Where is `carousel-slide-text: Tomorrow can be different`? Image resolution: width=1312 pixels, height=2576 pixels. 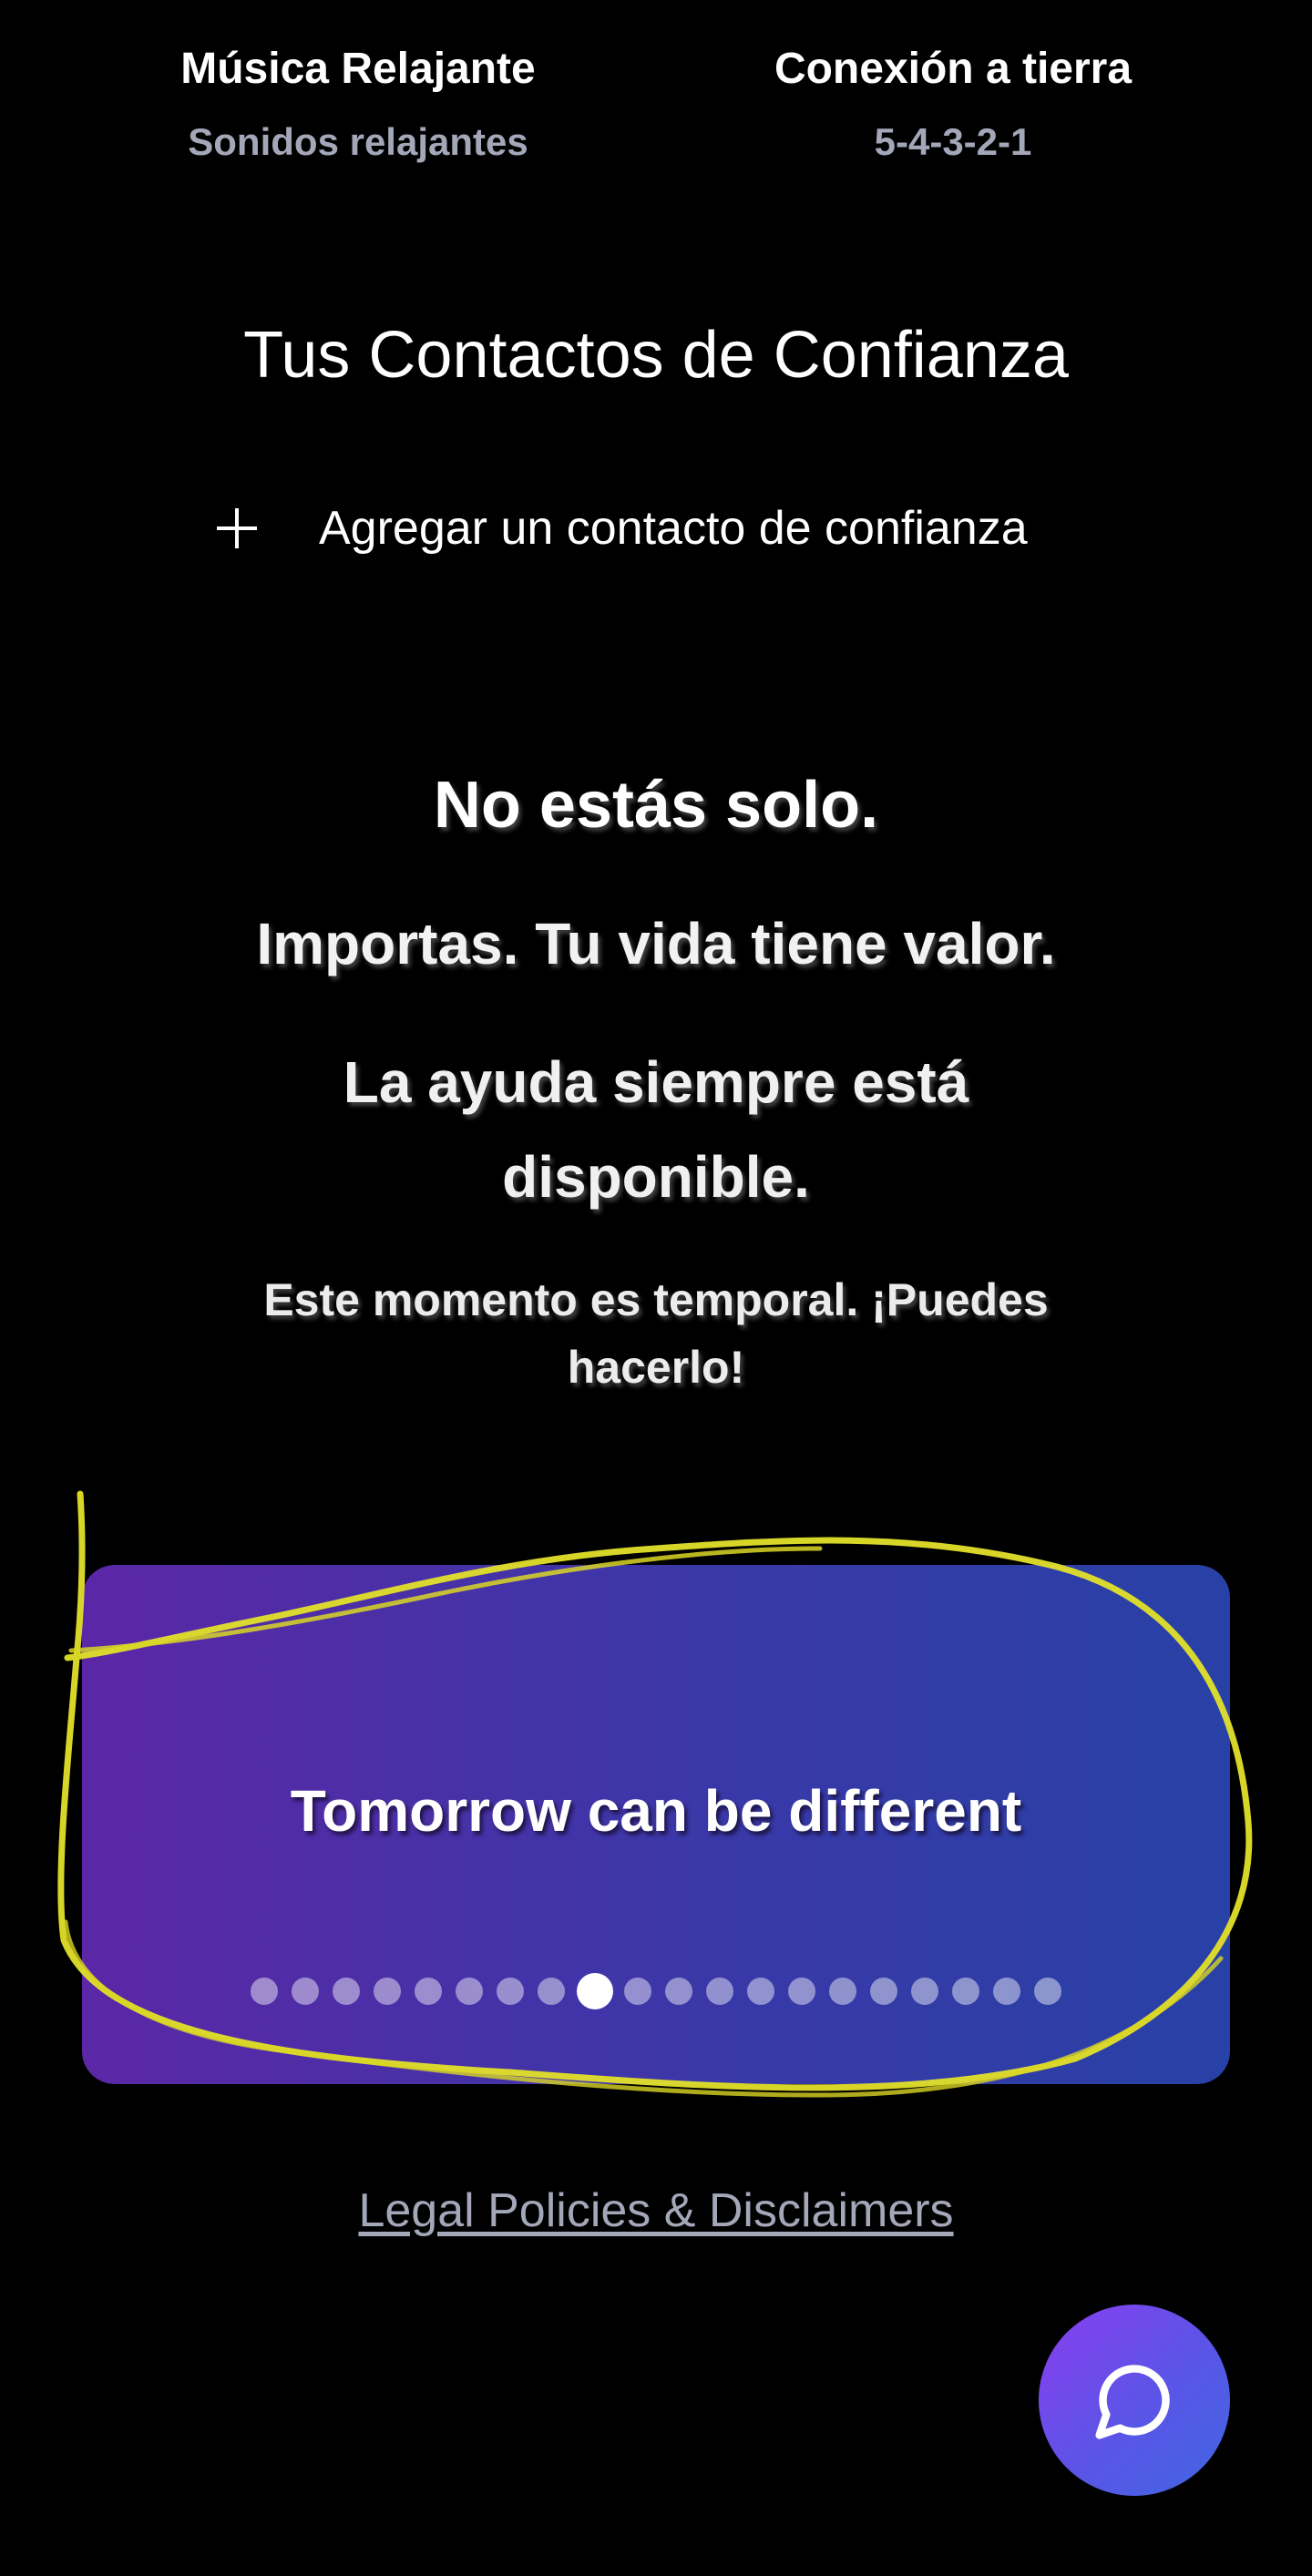 carousel-slide-text: Tomorrow can be different is located at coordinates (656, 1811).